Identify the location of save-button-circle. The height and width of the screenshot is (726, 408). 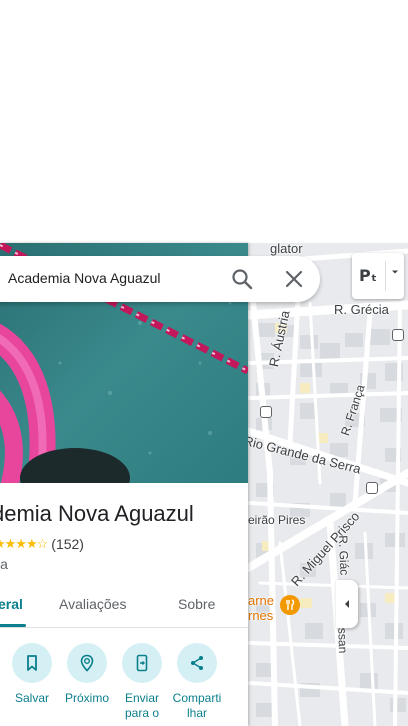
(32, 663).